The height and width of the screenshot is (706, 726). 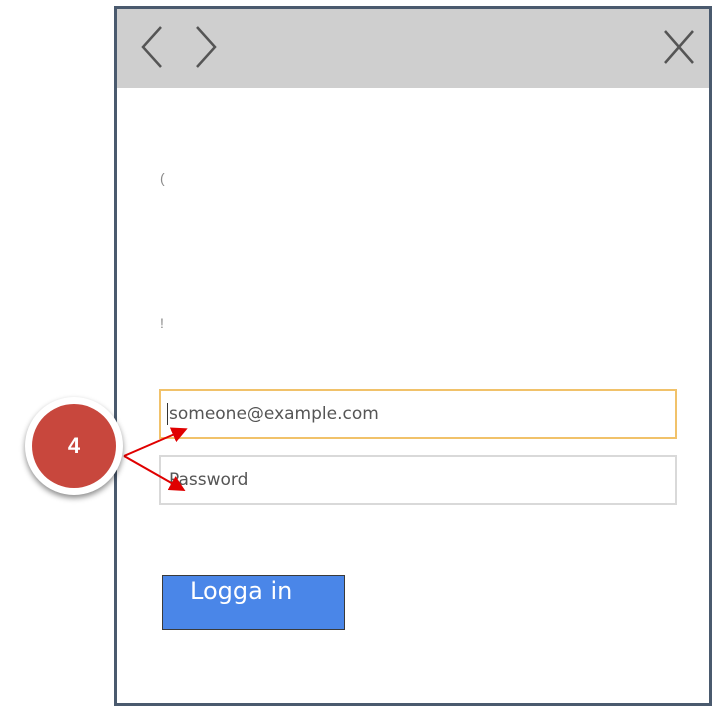 What do you see at coordinates (155, 442) in the screenshot?
I see `arrow-to-email` at bounding box center [155, 442].